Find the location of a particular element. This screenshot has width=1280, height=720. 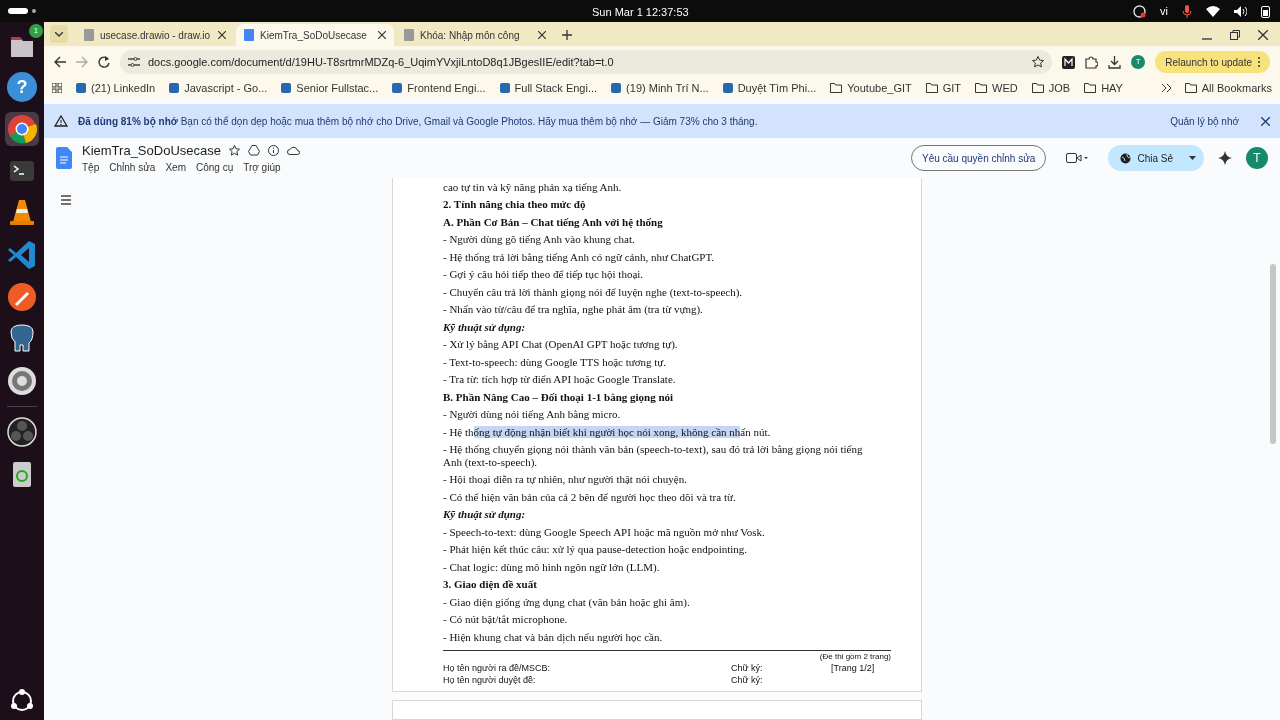

page-number: [Trang 1/2] is located at coordinates (853, 667).